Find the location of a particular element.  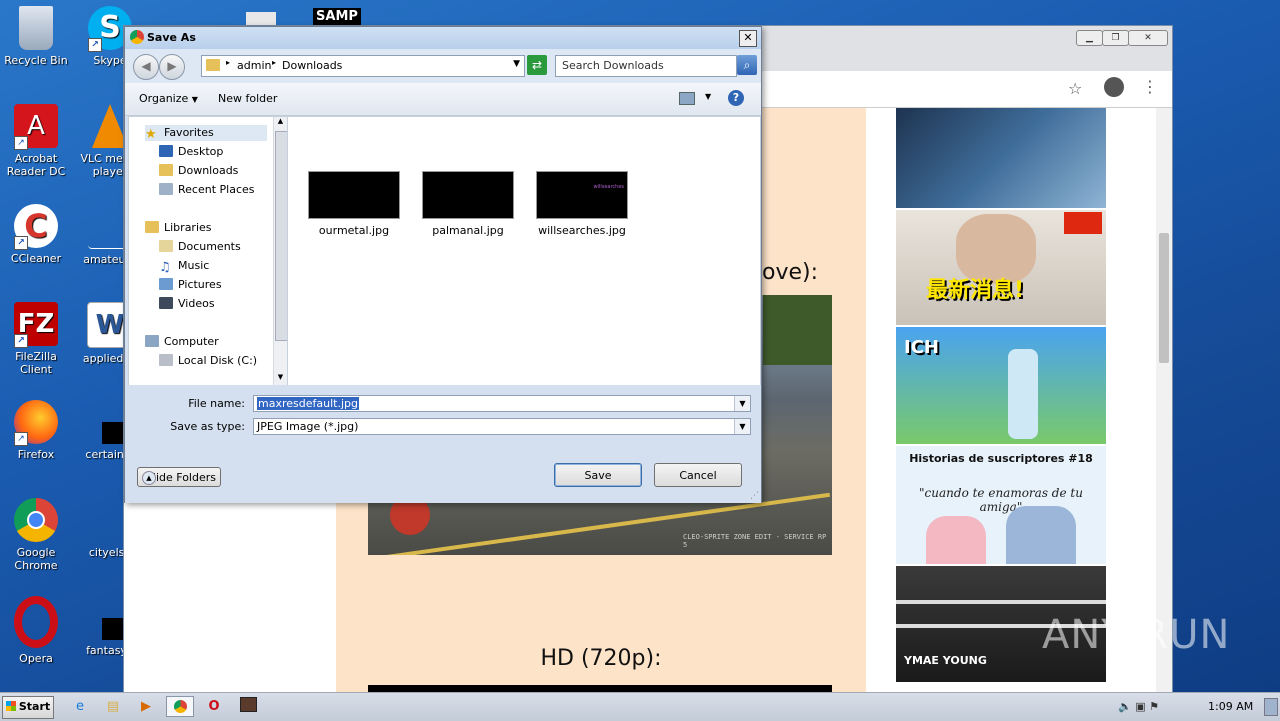

view-options-icon is located at coordinates (687, 98).